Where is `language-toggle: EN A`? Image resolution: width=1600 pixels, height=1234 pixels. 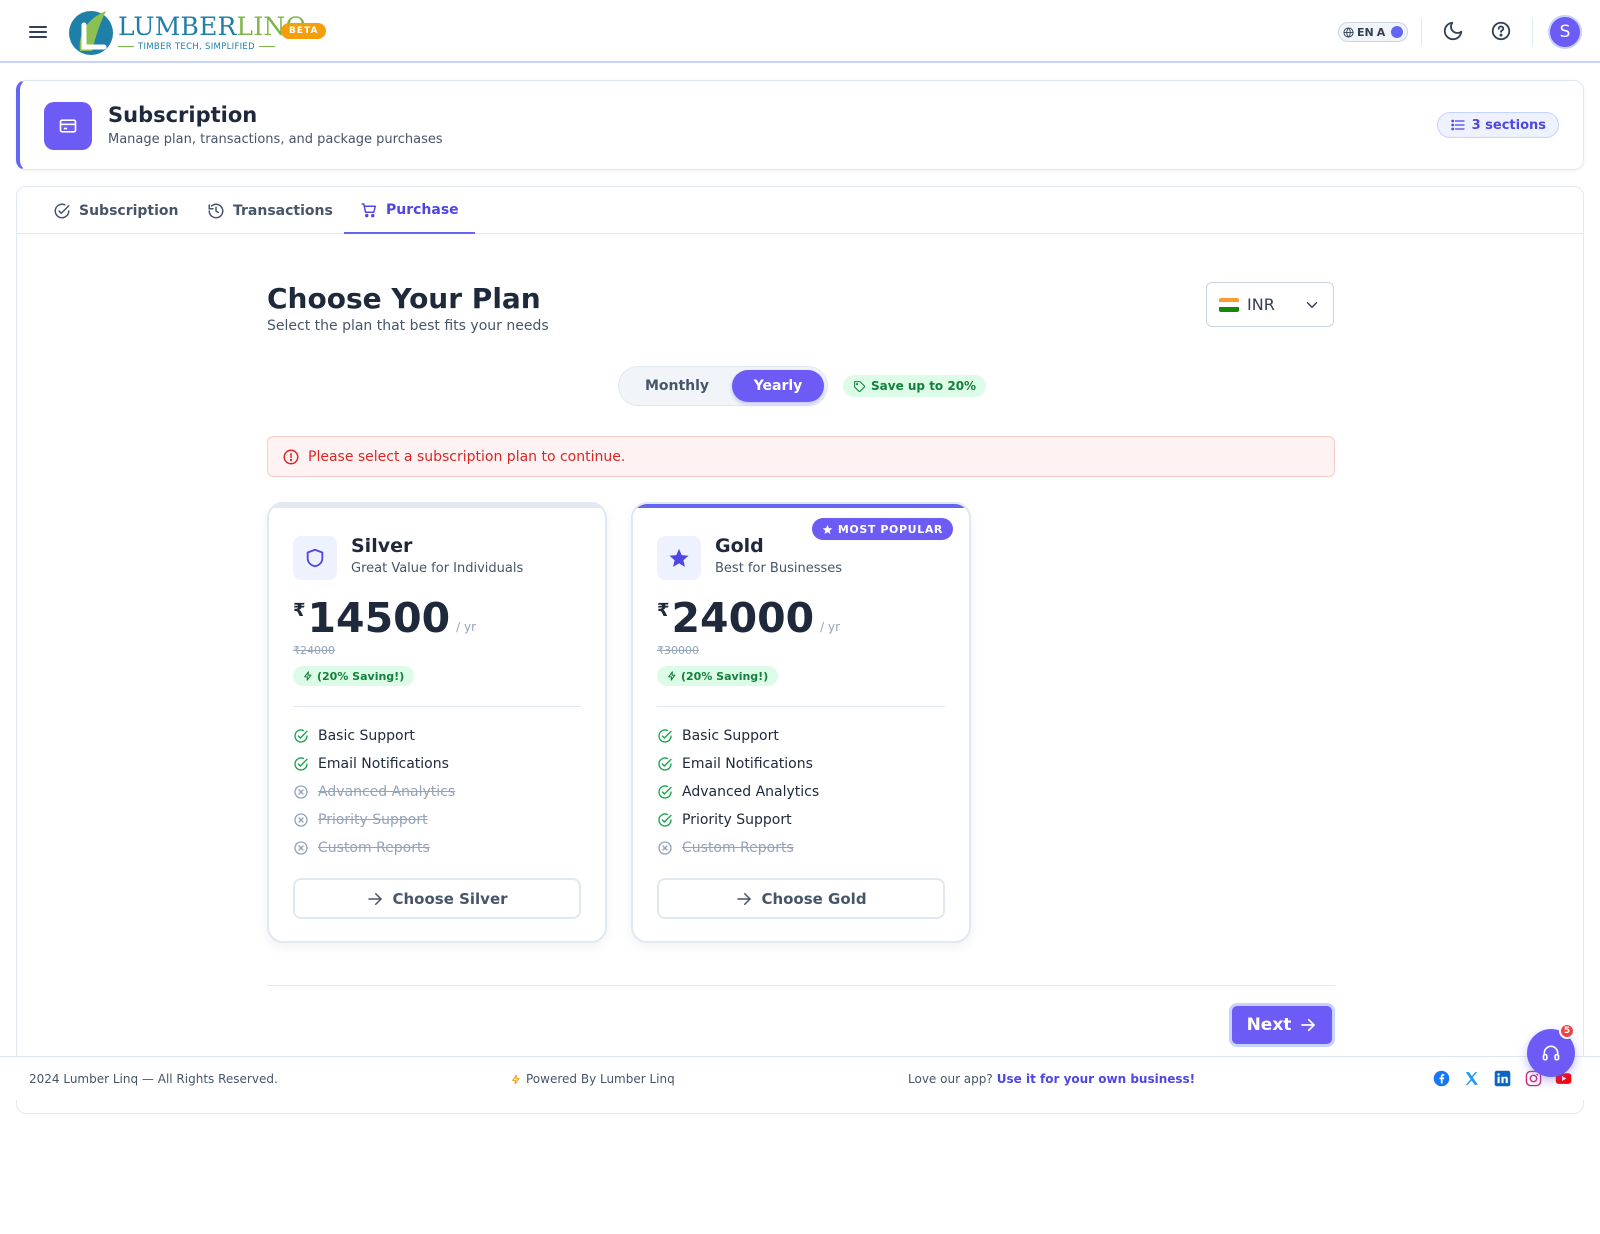
language-toggle: EN A is located at coordinates (1373, 32).